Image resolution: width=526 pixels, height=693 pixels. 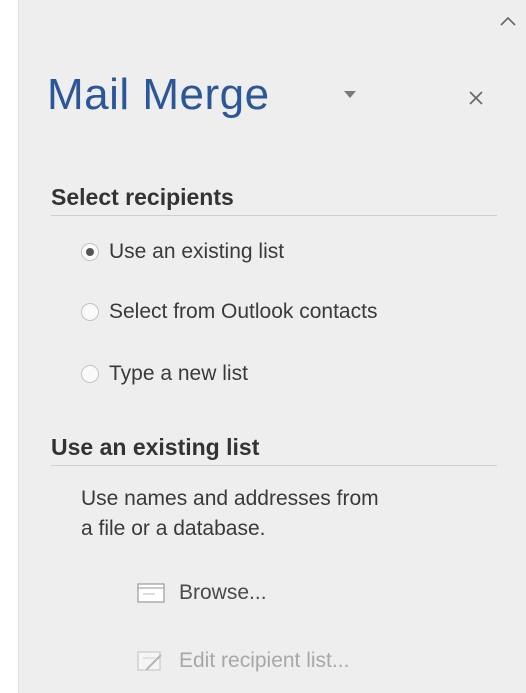 What do you see at coordinates (151, 593) in the screenshot?
I see `browse-file-icon` at bounding box center [151, 593].